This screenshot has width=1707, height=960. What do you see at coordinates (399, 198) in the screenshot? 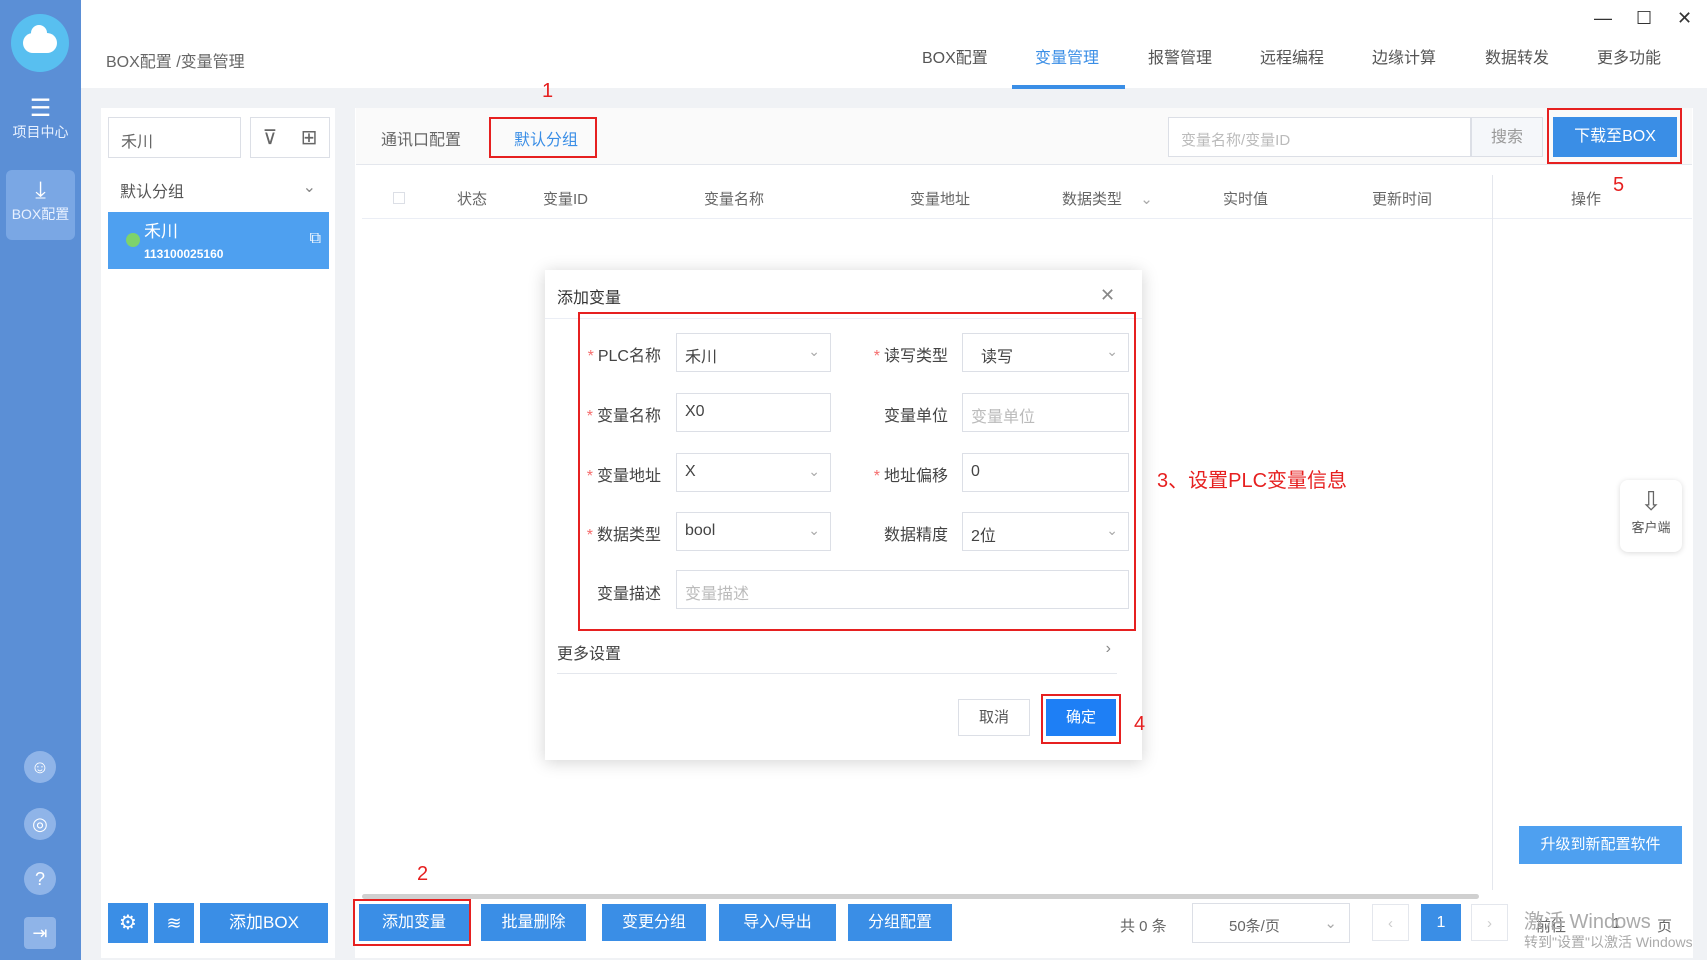
I see `select-all-checkbox` at bounding box center [399, 198].